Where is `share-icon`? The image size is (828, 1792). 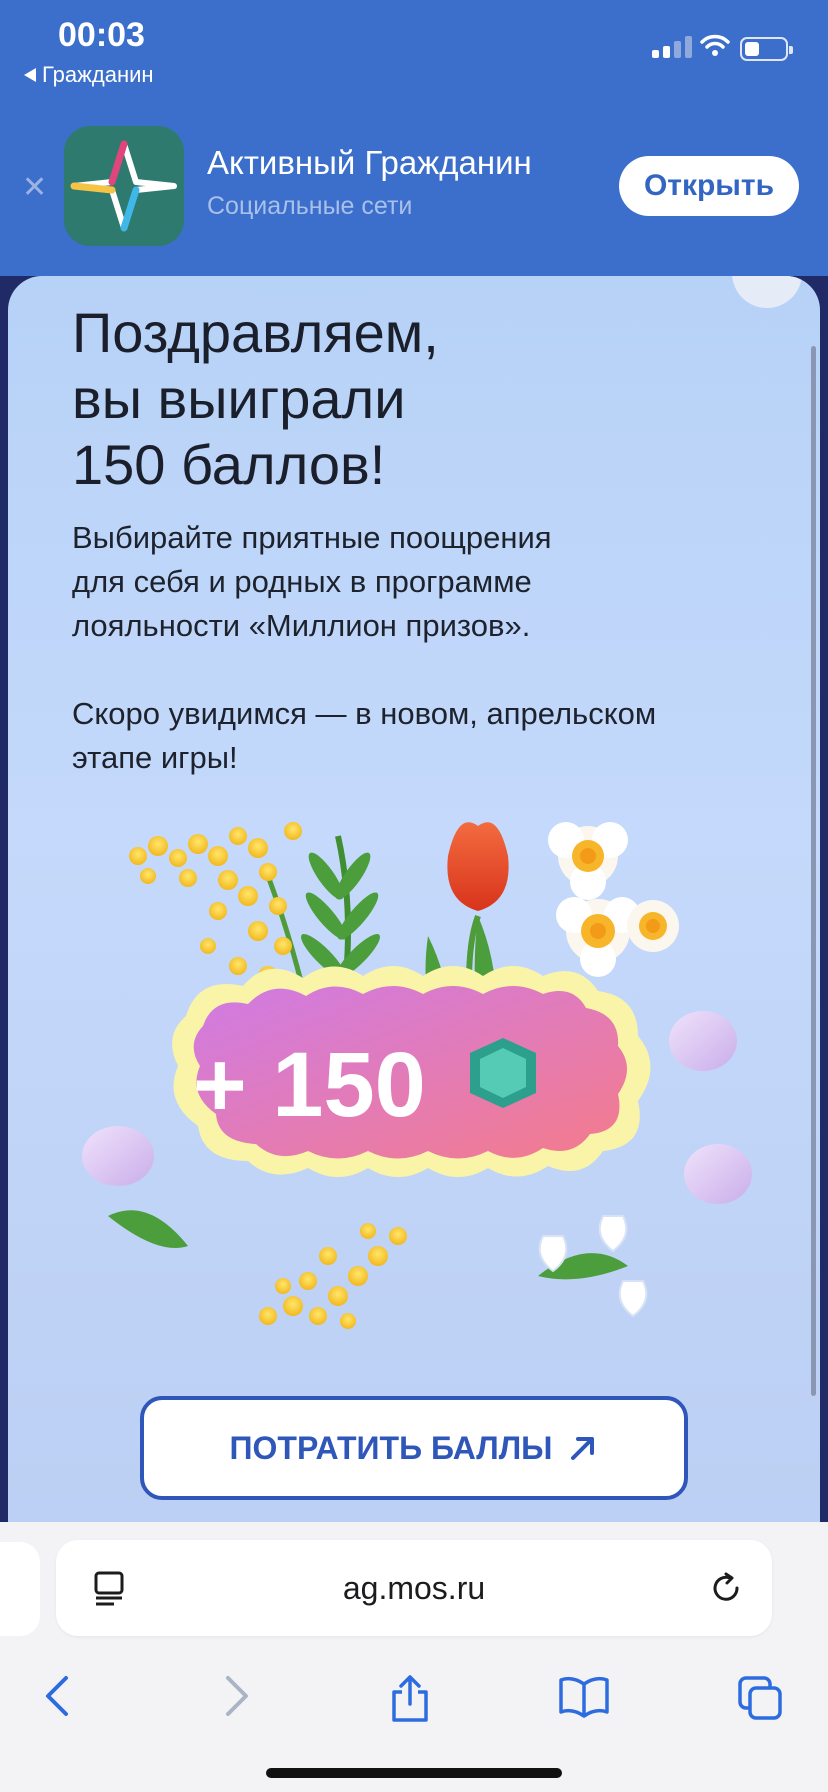 share-icon is located at coordinates (410, 1699).